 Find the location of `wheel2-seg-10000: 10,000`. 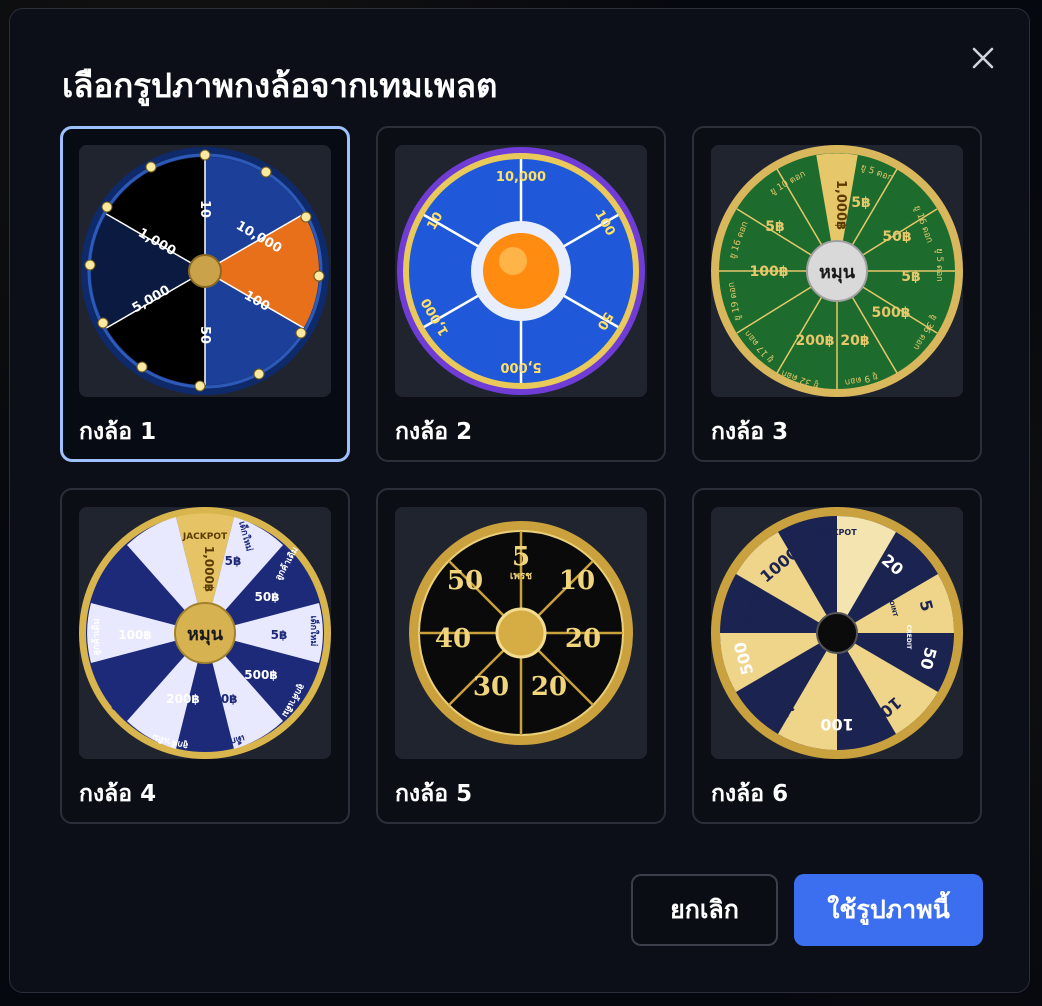

wheel2-seg-10000: 10,000 is located at coordinates (521, 177).